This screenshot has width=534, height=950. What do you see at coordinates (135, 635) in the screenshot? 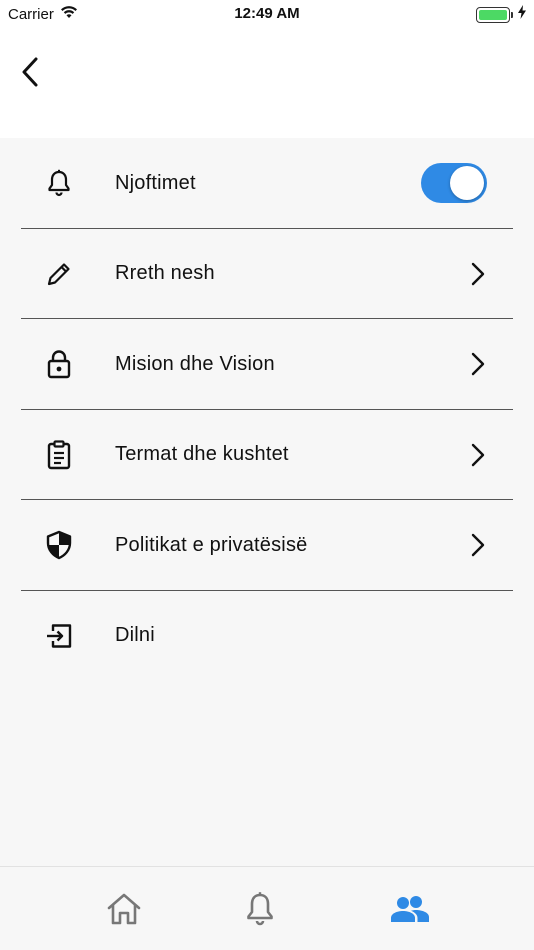
I see `menu-item-label: Dilni` at bounding box center [135, 635].